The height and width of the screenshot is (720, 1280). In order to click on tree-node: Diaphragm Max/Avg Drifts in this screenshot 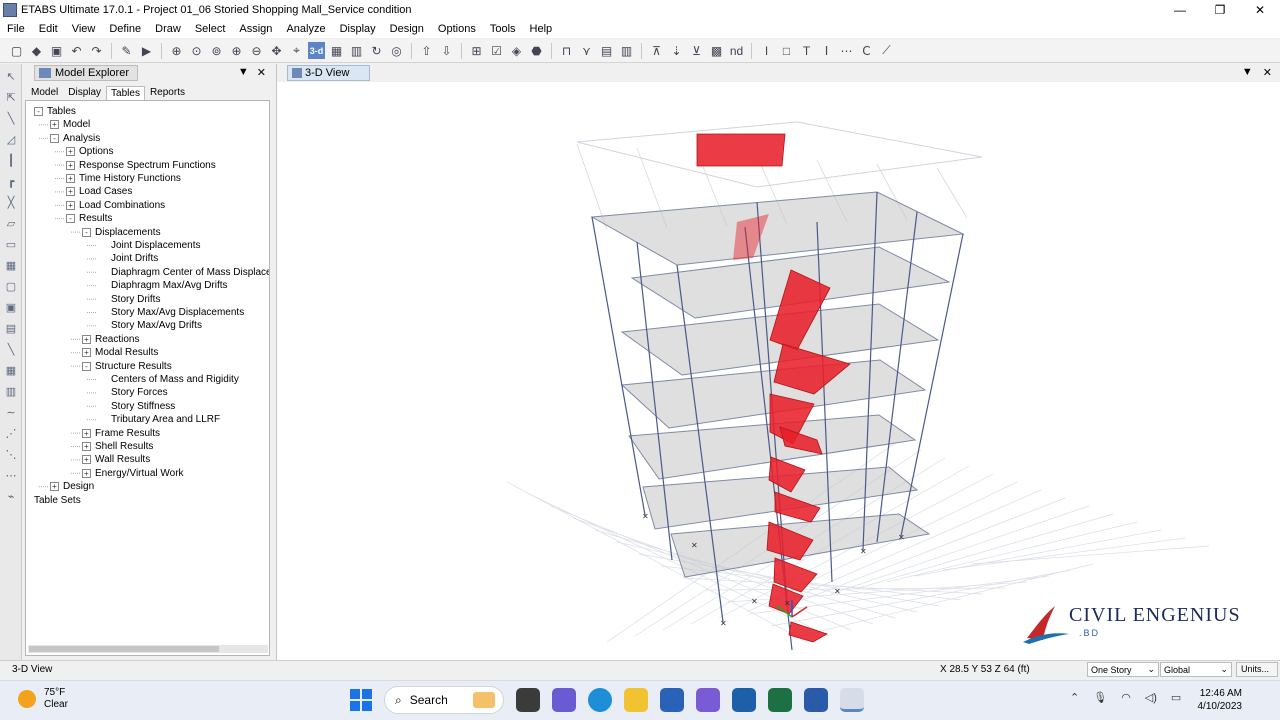, I will do `click(163, 285)`.